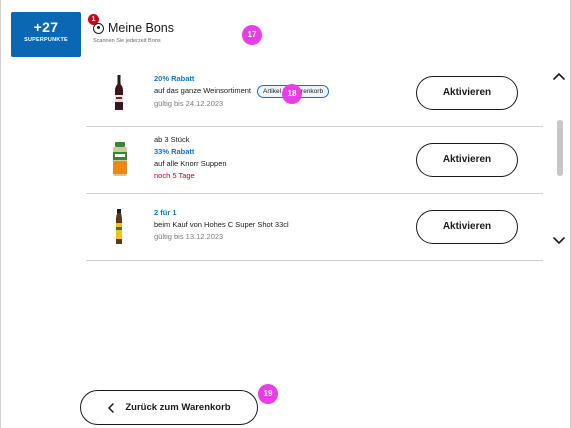 Image resolution: width=571 pixels, height=428 pixels. What do you see at coordinates (119, 226) in the screenshot?
I see `juice-bottle-icon` at bounding box center [119, 226].